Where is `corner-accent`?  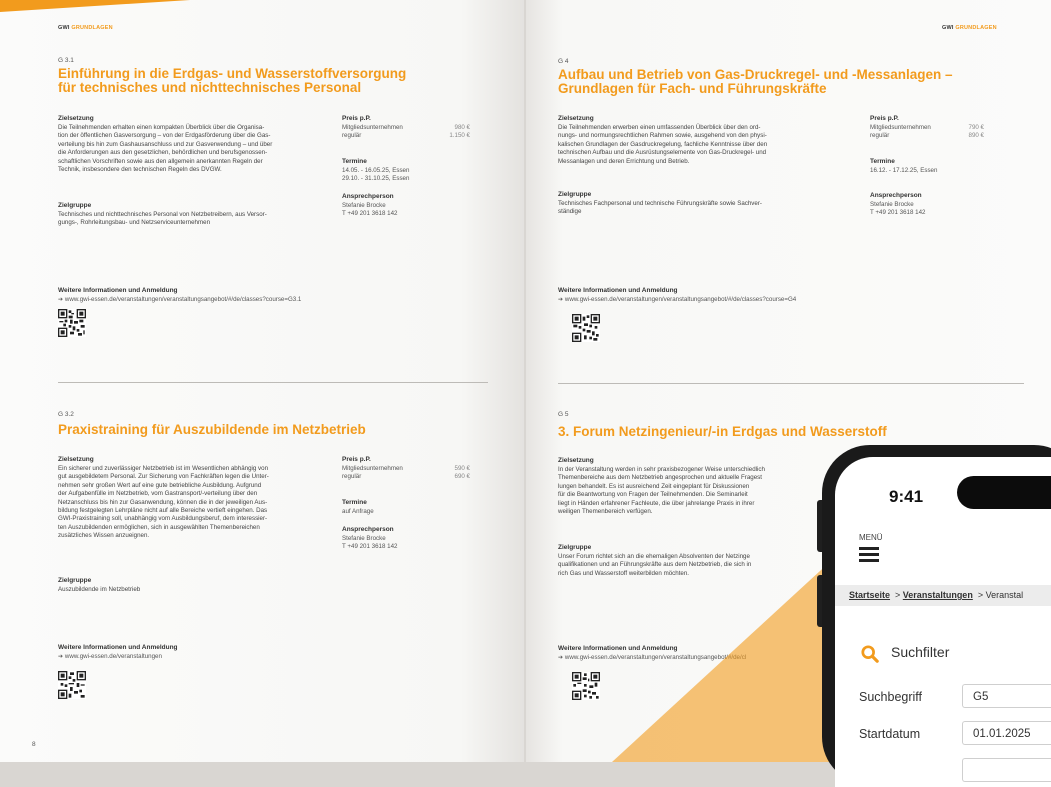 corner-accent is located at coordinates (95, 6).